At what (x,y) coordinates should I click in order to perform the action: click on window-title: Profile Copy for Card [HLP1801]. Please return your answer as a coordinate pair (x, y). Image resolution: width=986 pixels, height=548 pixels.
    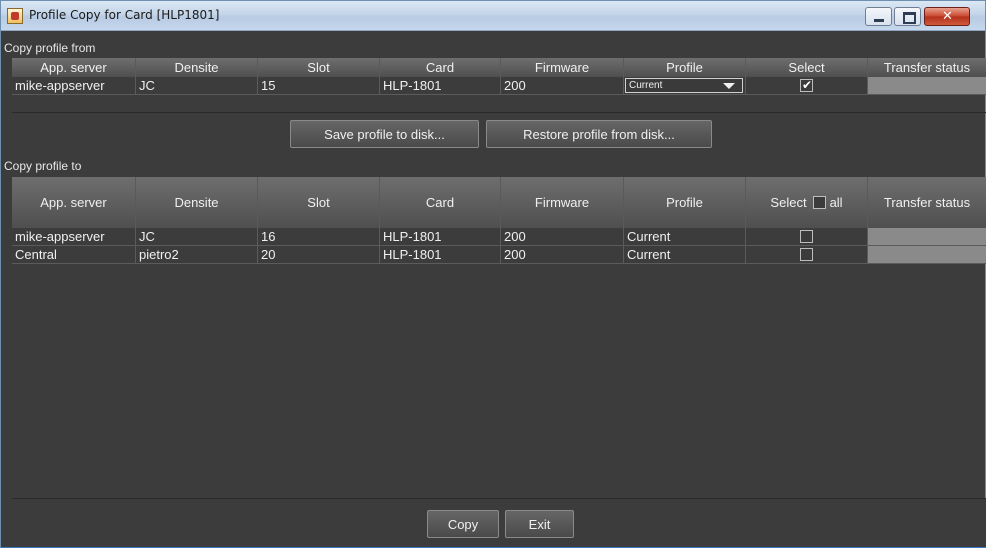
    Looking at the image, I should click on (124, 15).